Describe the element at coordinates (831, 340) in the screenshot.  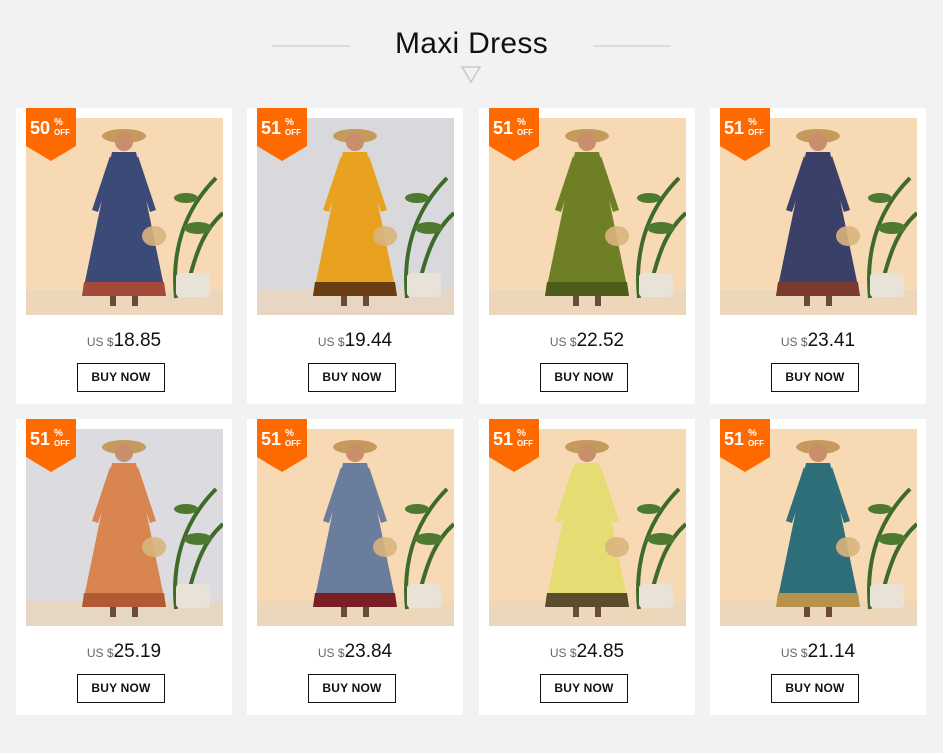
I see `price-amount: 23.41` at that location.